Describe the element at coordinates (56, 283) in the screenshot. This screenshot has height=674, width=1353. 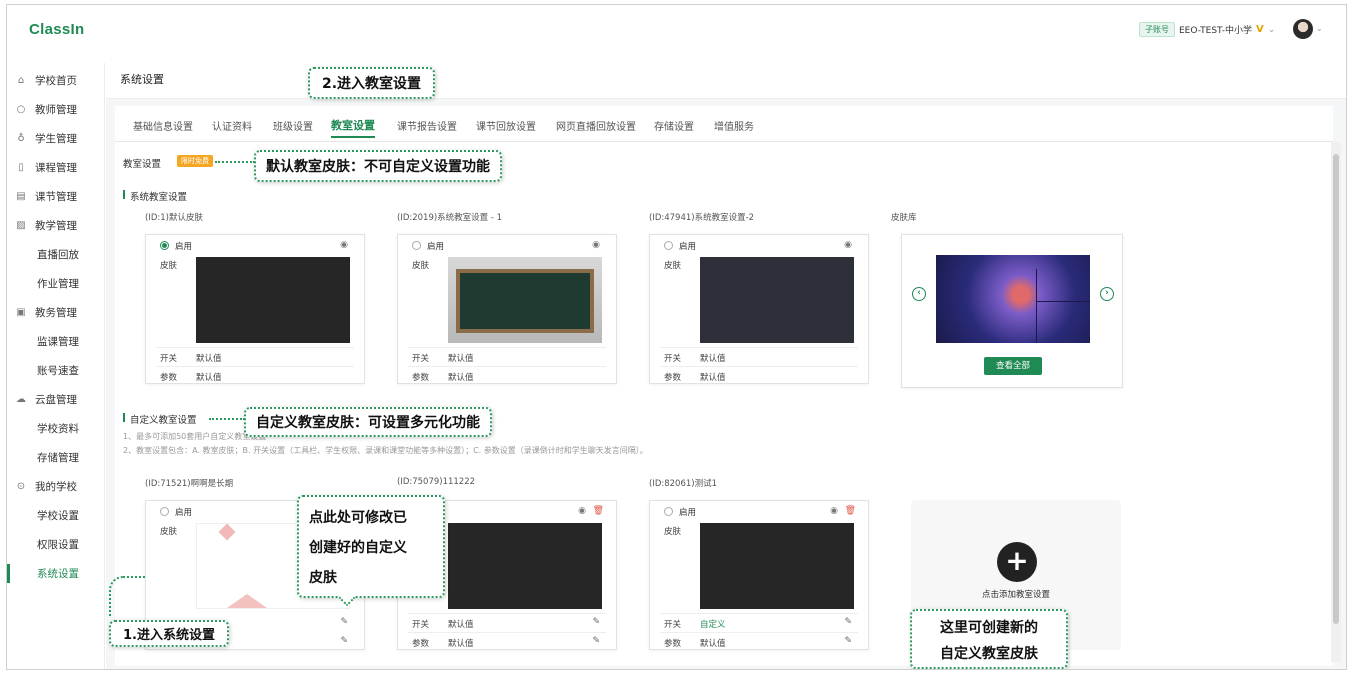
I see `sidebar-item-homework: 作业管理` at that location.